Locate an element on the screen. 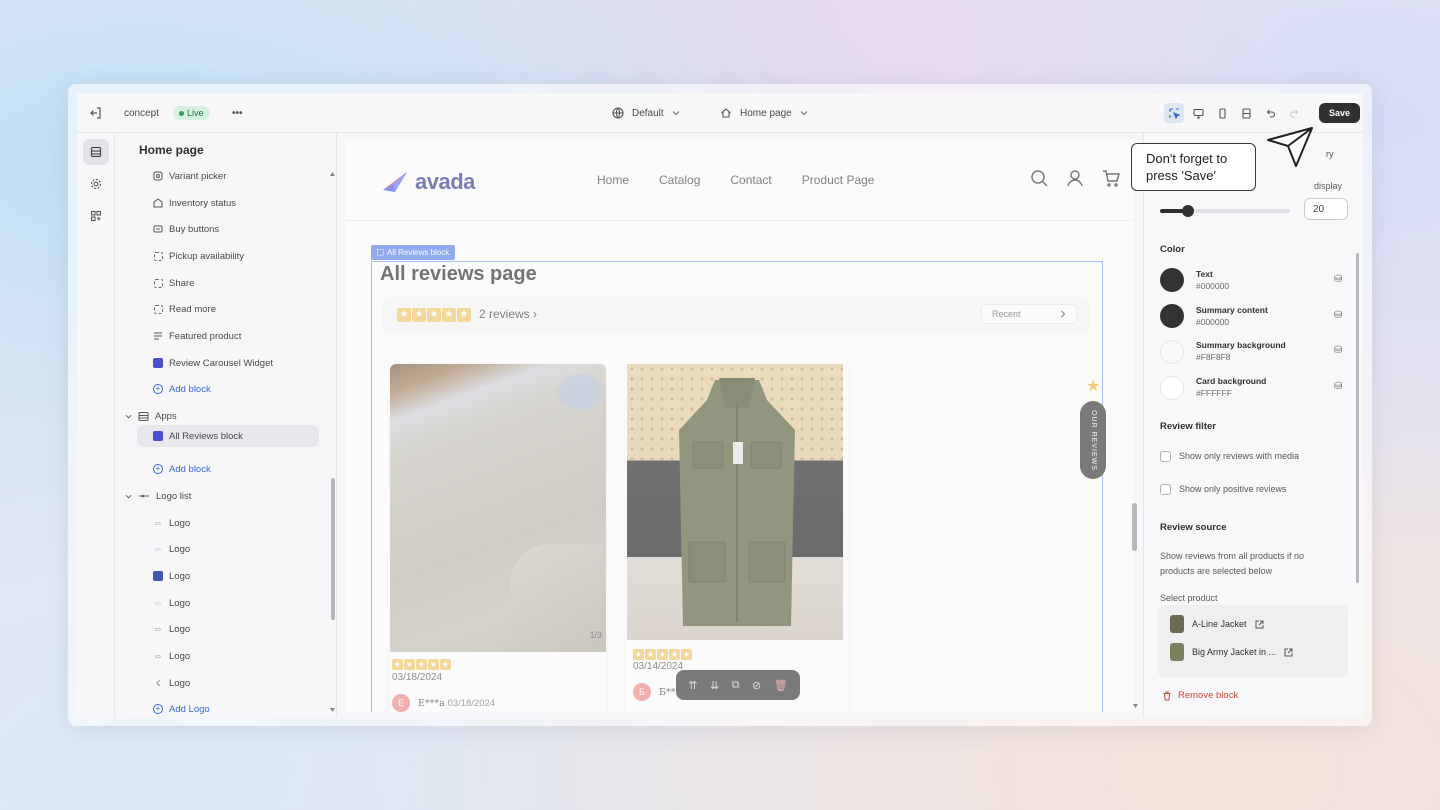 The height and width of the screenshot is (810, 1440). app-embeds-tab-button is located at coordinates (96, 216).